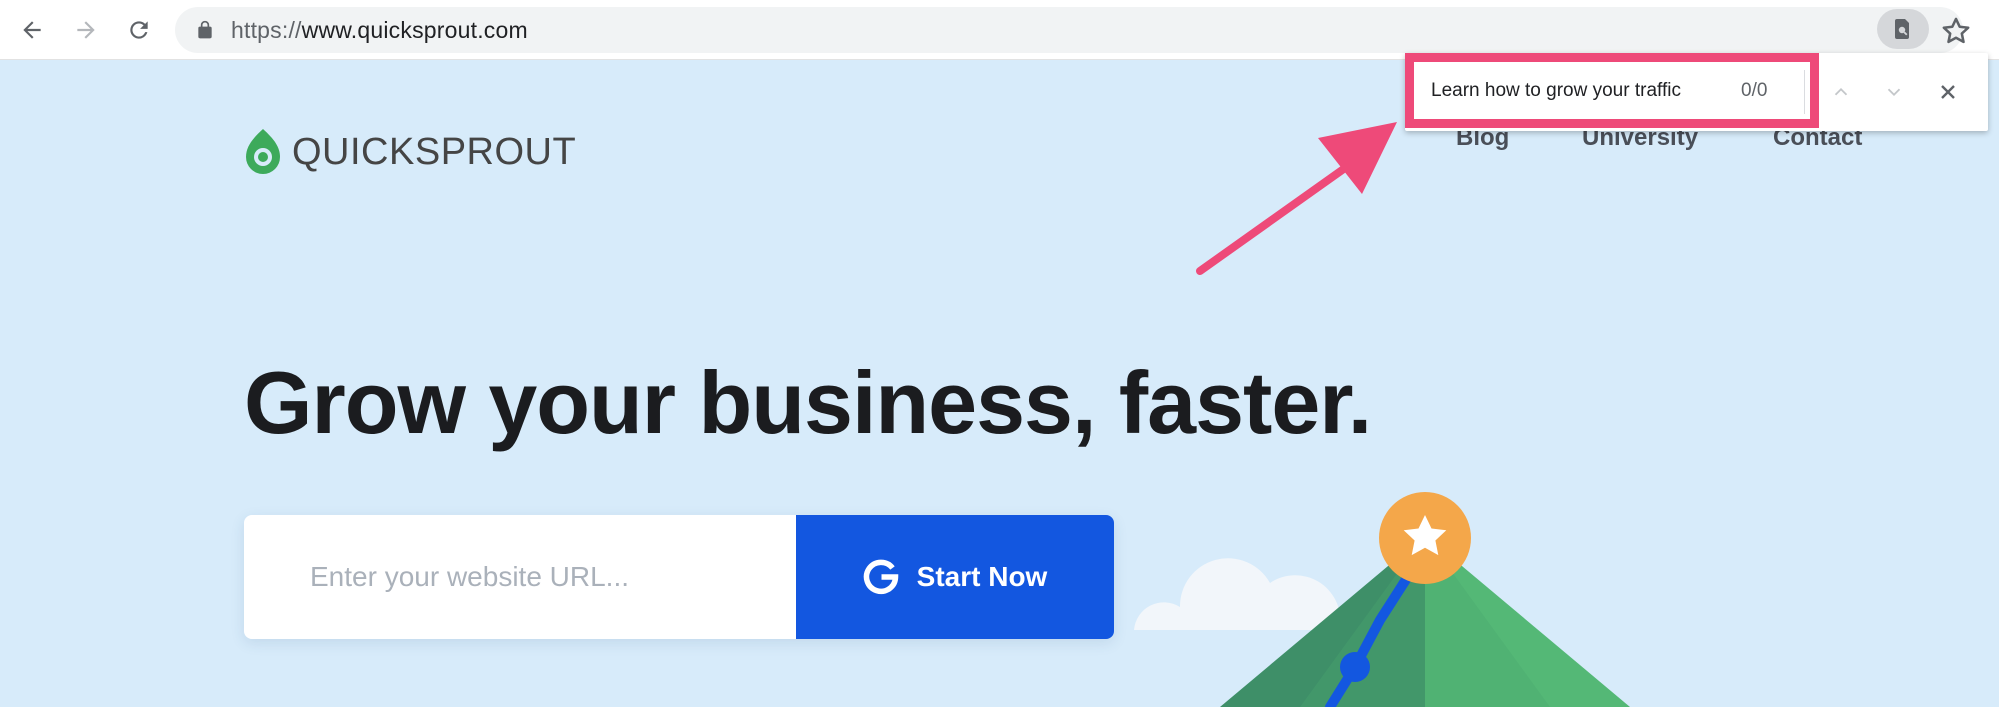 The height and width of the screenshot is (707, 1999). I want to click on find-next-button, so click(1894, 92).